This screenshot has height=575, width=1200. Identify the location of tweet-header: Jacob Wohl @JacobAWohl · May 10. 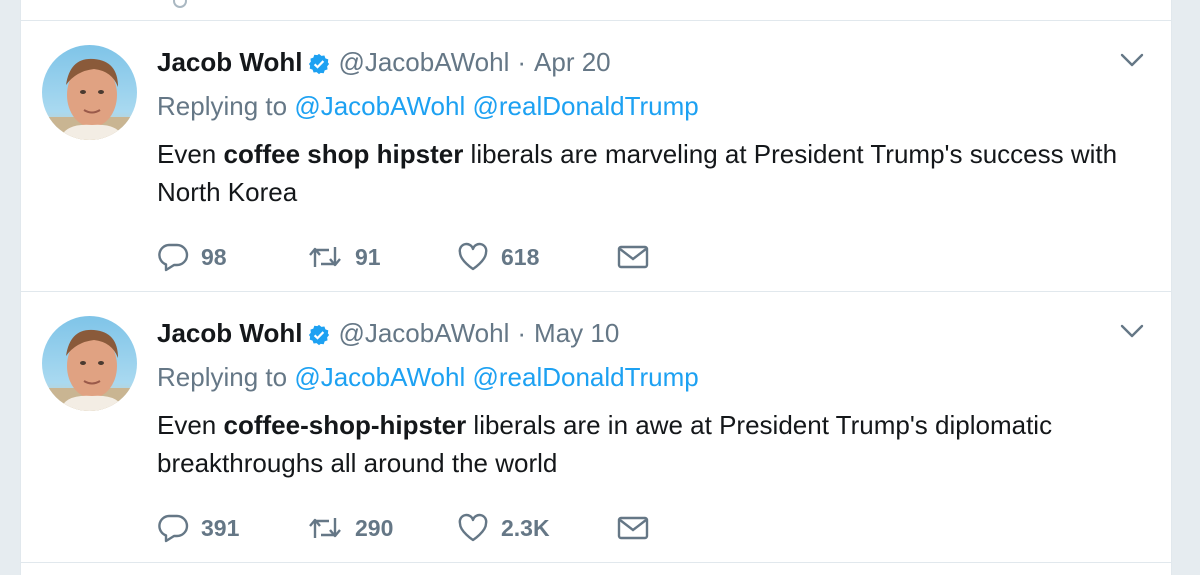
(388, 333).